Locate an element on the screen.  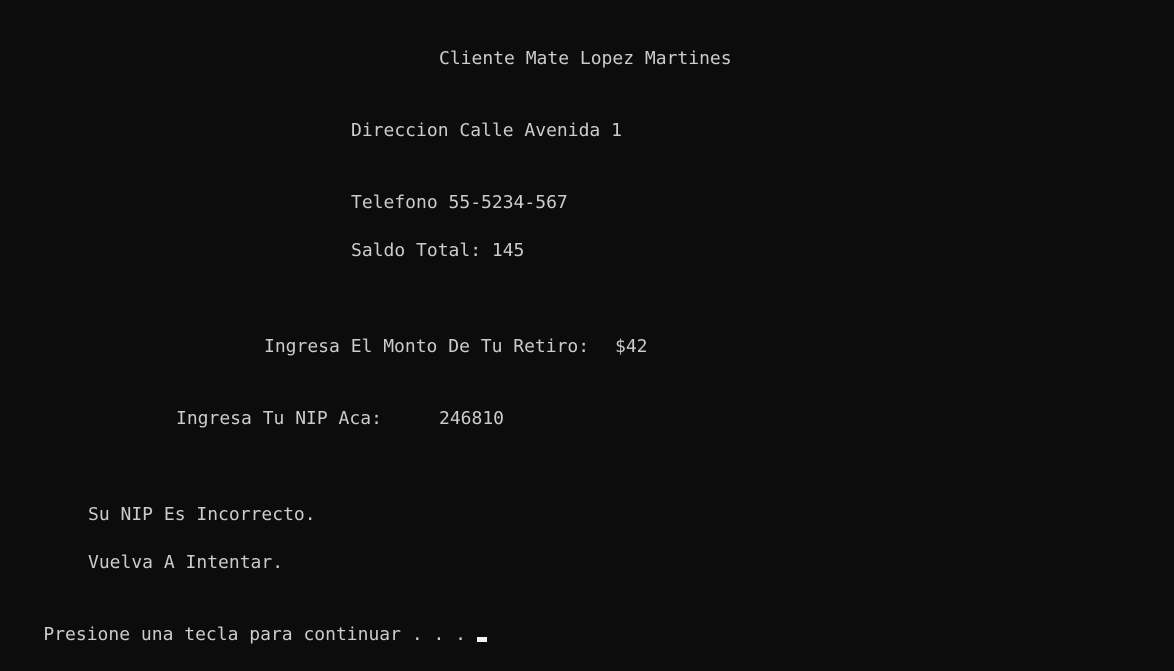
client-line: Cliente Mate Lopez Martines is located at coordinates (585, 58).